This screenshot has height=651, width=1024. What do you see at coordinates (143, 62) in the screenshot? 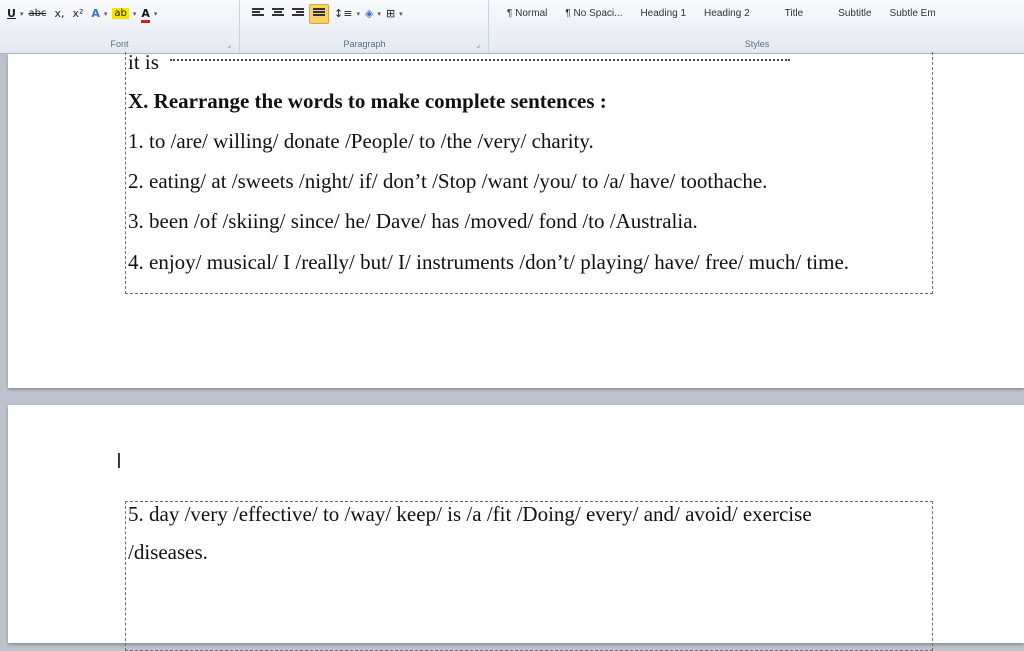
I see `partial-line: it is` at bounding box center [143, 62].